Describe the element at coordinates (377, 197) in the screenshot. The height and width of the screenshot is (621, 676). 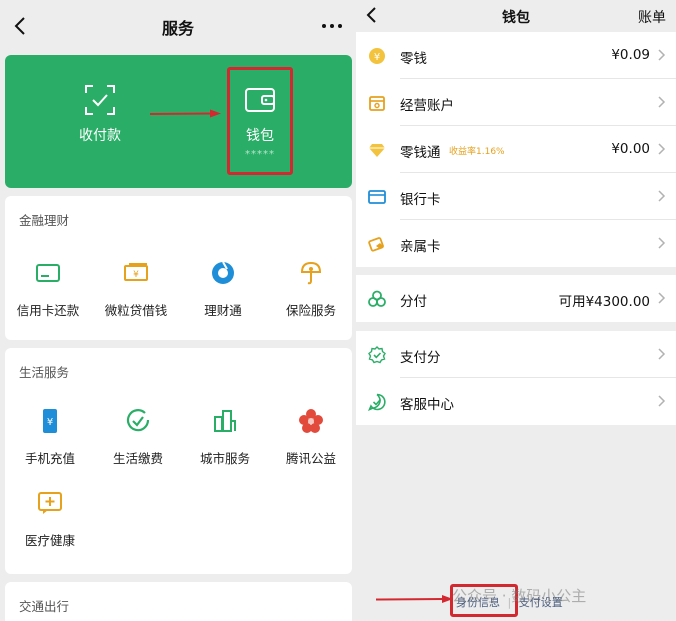
I see `bank-card-icon` at that location.